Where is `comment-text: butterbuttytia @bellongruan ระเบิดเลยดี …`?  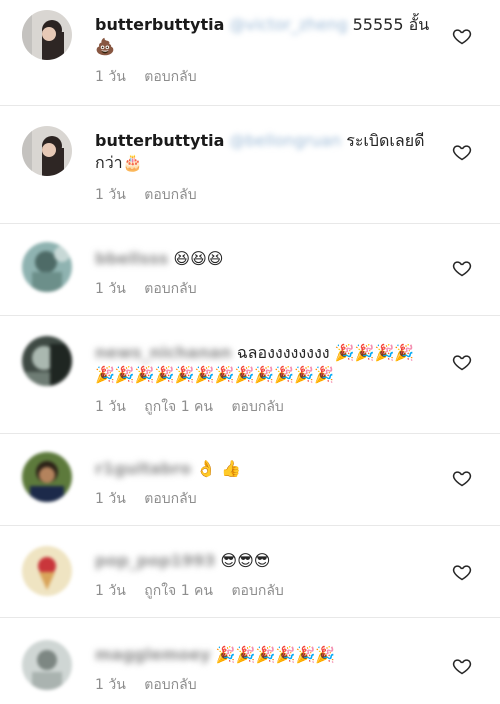 comment-text: butterbuttytia @bellongruan ระเบิดเลยดี … is located at coordinates (267, 152).